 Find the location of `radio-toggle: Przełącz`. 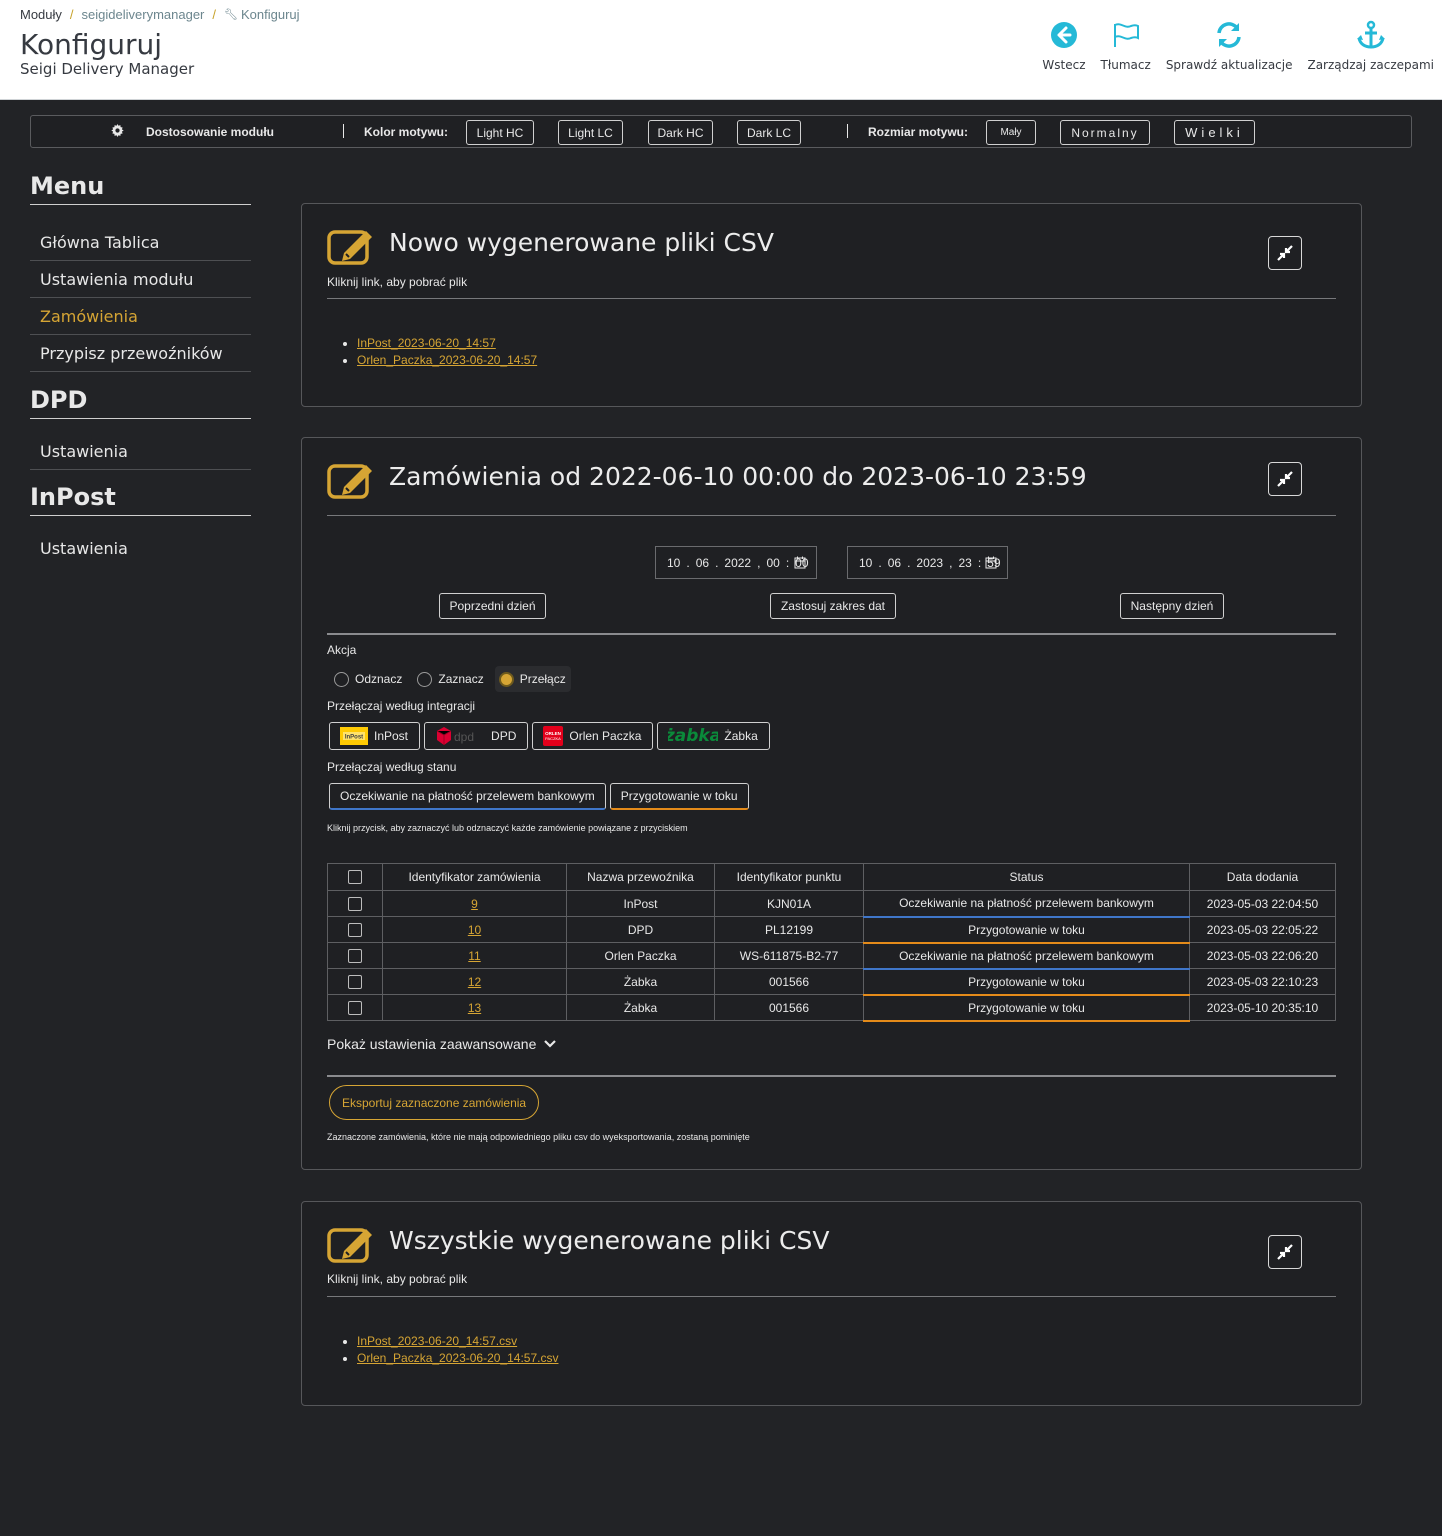

radio-toggle: Przełącz is located at coordinates (532, 679).